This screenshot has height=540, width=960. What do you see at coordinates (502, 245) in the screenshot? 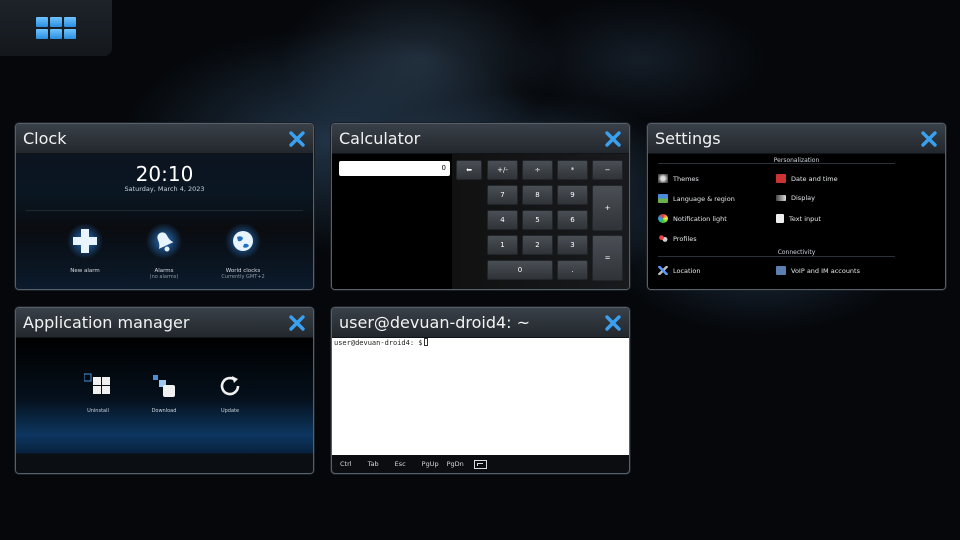
I see `key-1: 1` at bounding box center [502, 245].